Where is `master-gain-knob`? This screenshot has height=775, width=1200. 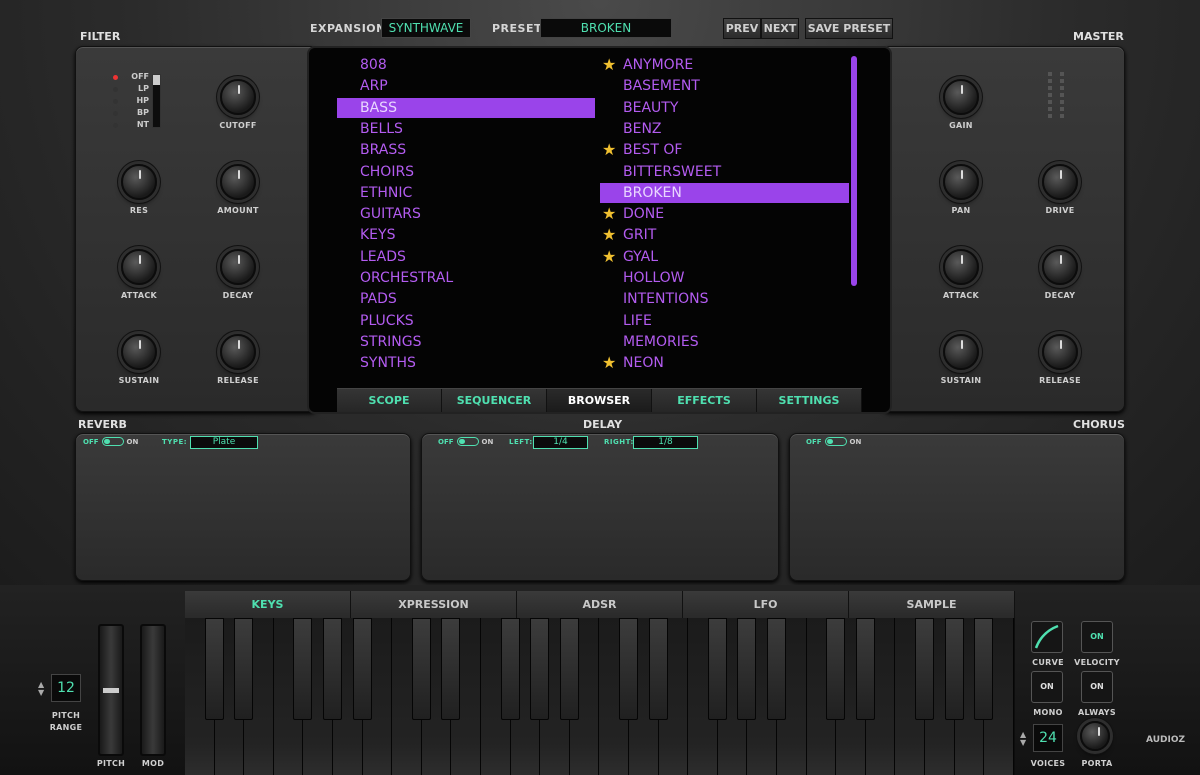 master-gain-knob is located at coordinates (961, 97).